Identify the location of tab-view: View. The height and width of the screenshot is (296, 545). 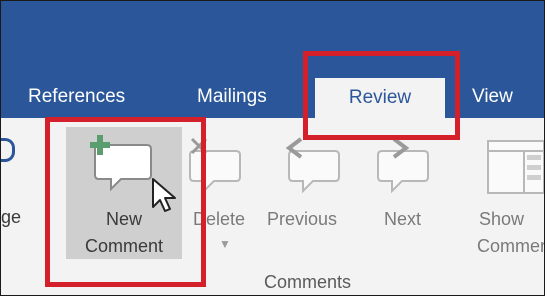
(492, 97).